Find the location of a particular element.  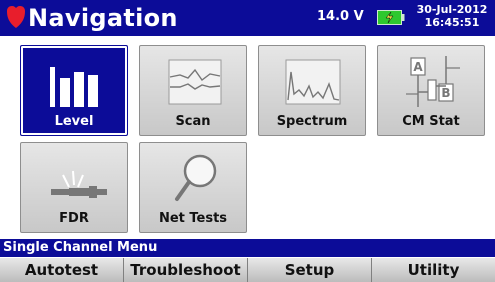

menu-title-bar: Single Channel Menu is located at coordinates (247, 248).